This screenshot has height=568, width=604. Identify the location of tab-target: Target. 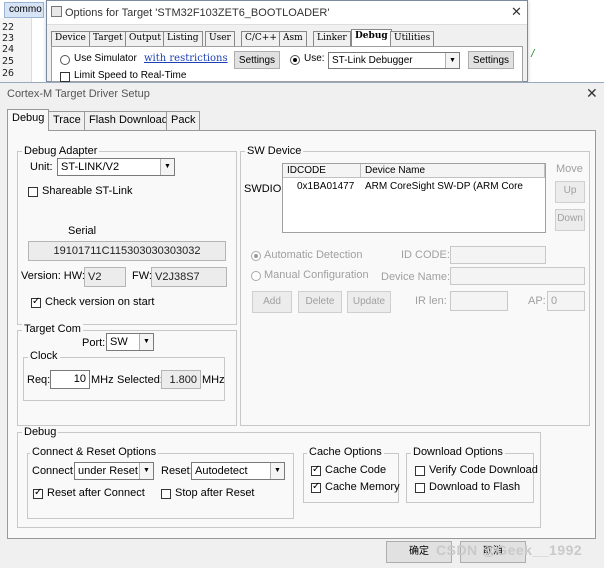
(108, 38).